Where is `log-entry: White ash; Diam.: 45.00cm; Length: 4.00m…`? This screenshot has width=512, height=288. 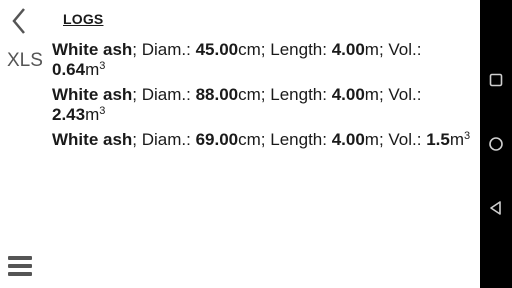
log-entry: White ash; Diam.: 45.00cm; Length: 4.00m… is located at coordinates (262, 60).